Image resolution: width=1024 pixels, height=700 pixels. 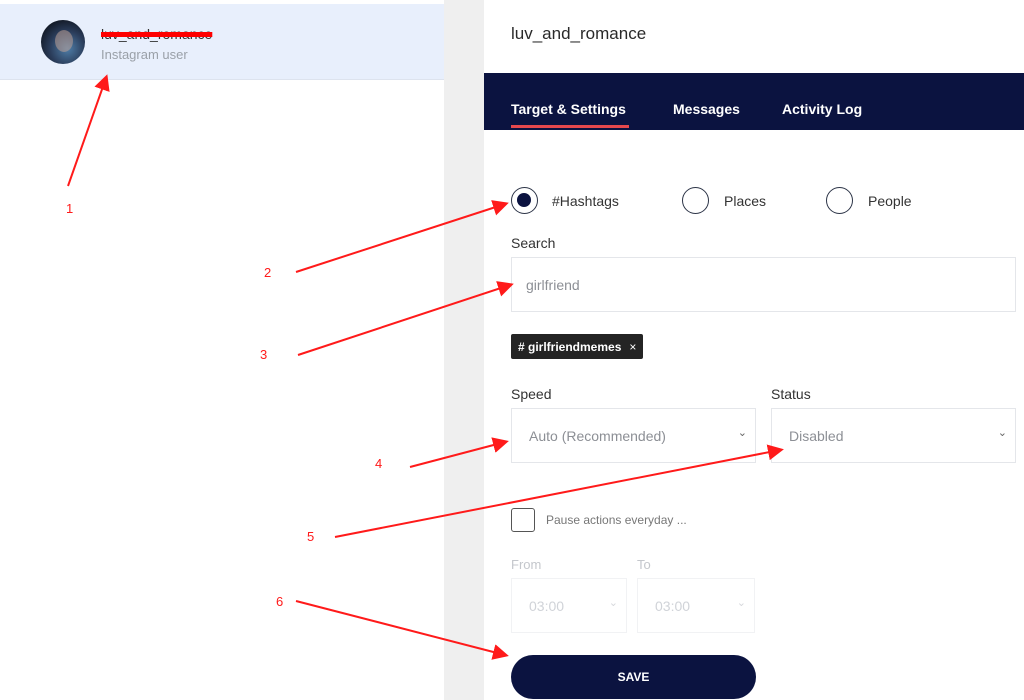 I want to click on annotation-label-3: 3, so click(x=264, y=354).